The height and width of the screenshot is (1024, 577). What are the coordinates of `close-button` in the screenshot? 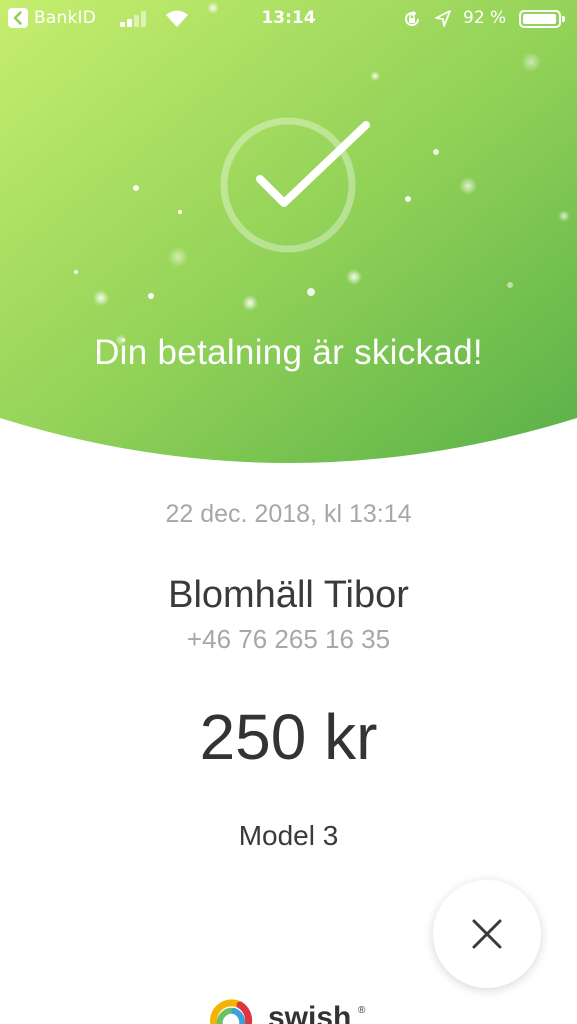 It's located at (487, 934).